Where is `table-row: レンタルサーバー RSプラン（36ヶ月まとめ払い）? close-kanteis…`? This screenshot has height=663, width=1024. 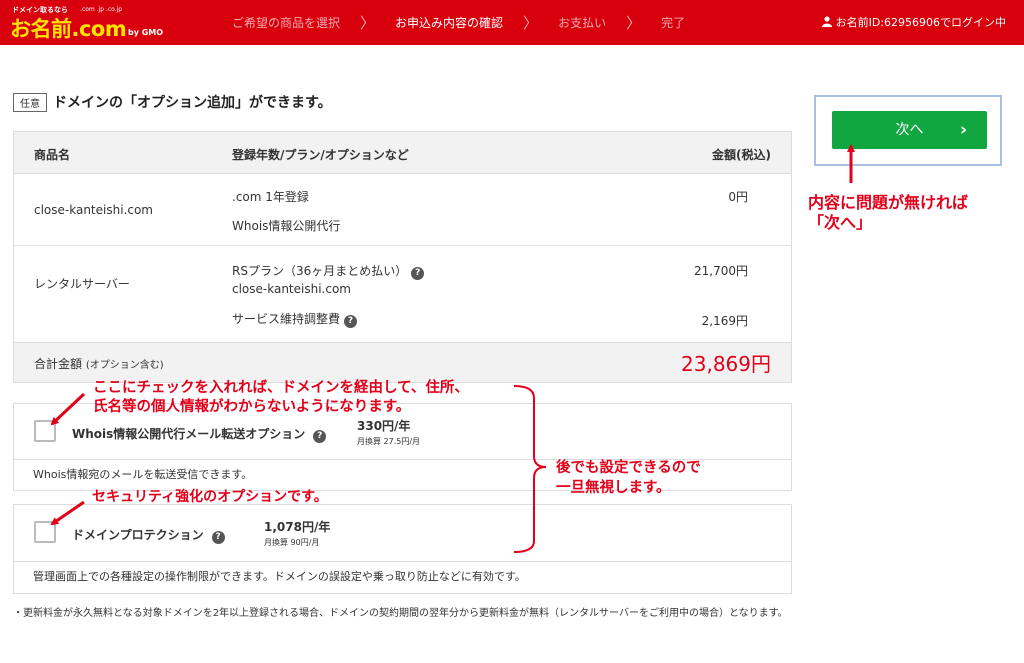 table-row: レンタルサーバー RSプラン（36ヶ月まとめ払い）? close-kanteis… is located at coordinates (402, 294).